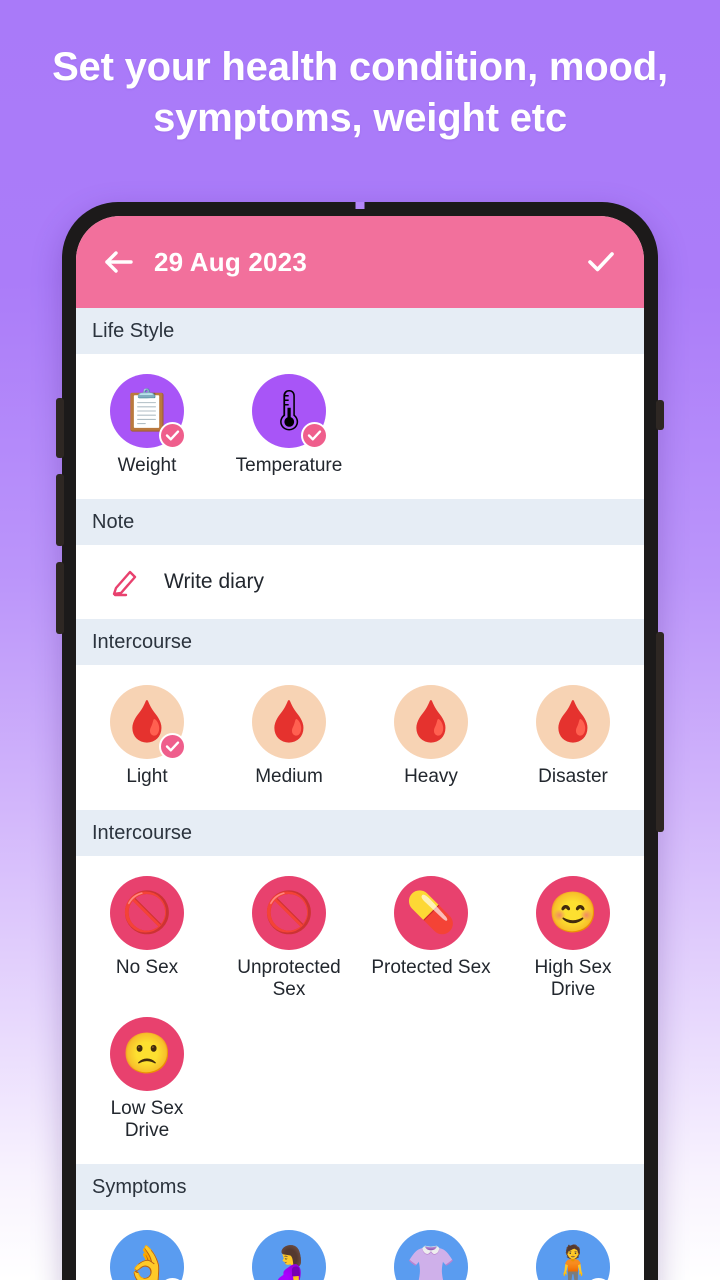  Describe the element at coordinates (431, 1262) in the screenshot. I see `icon-glyph: 👚` at that location.